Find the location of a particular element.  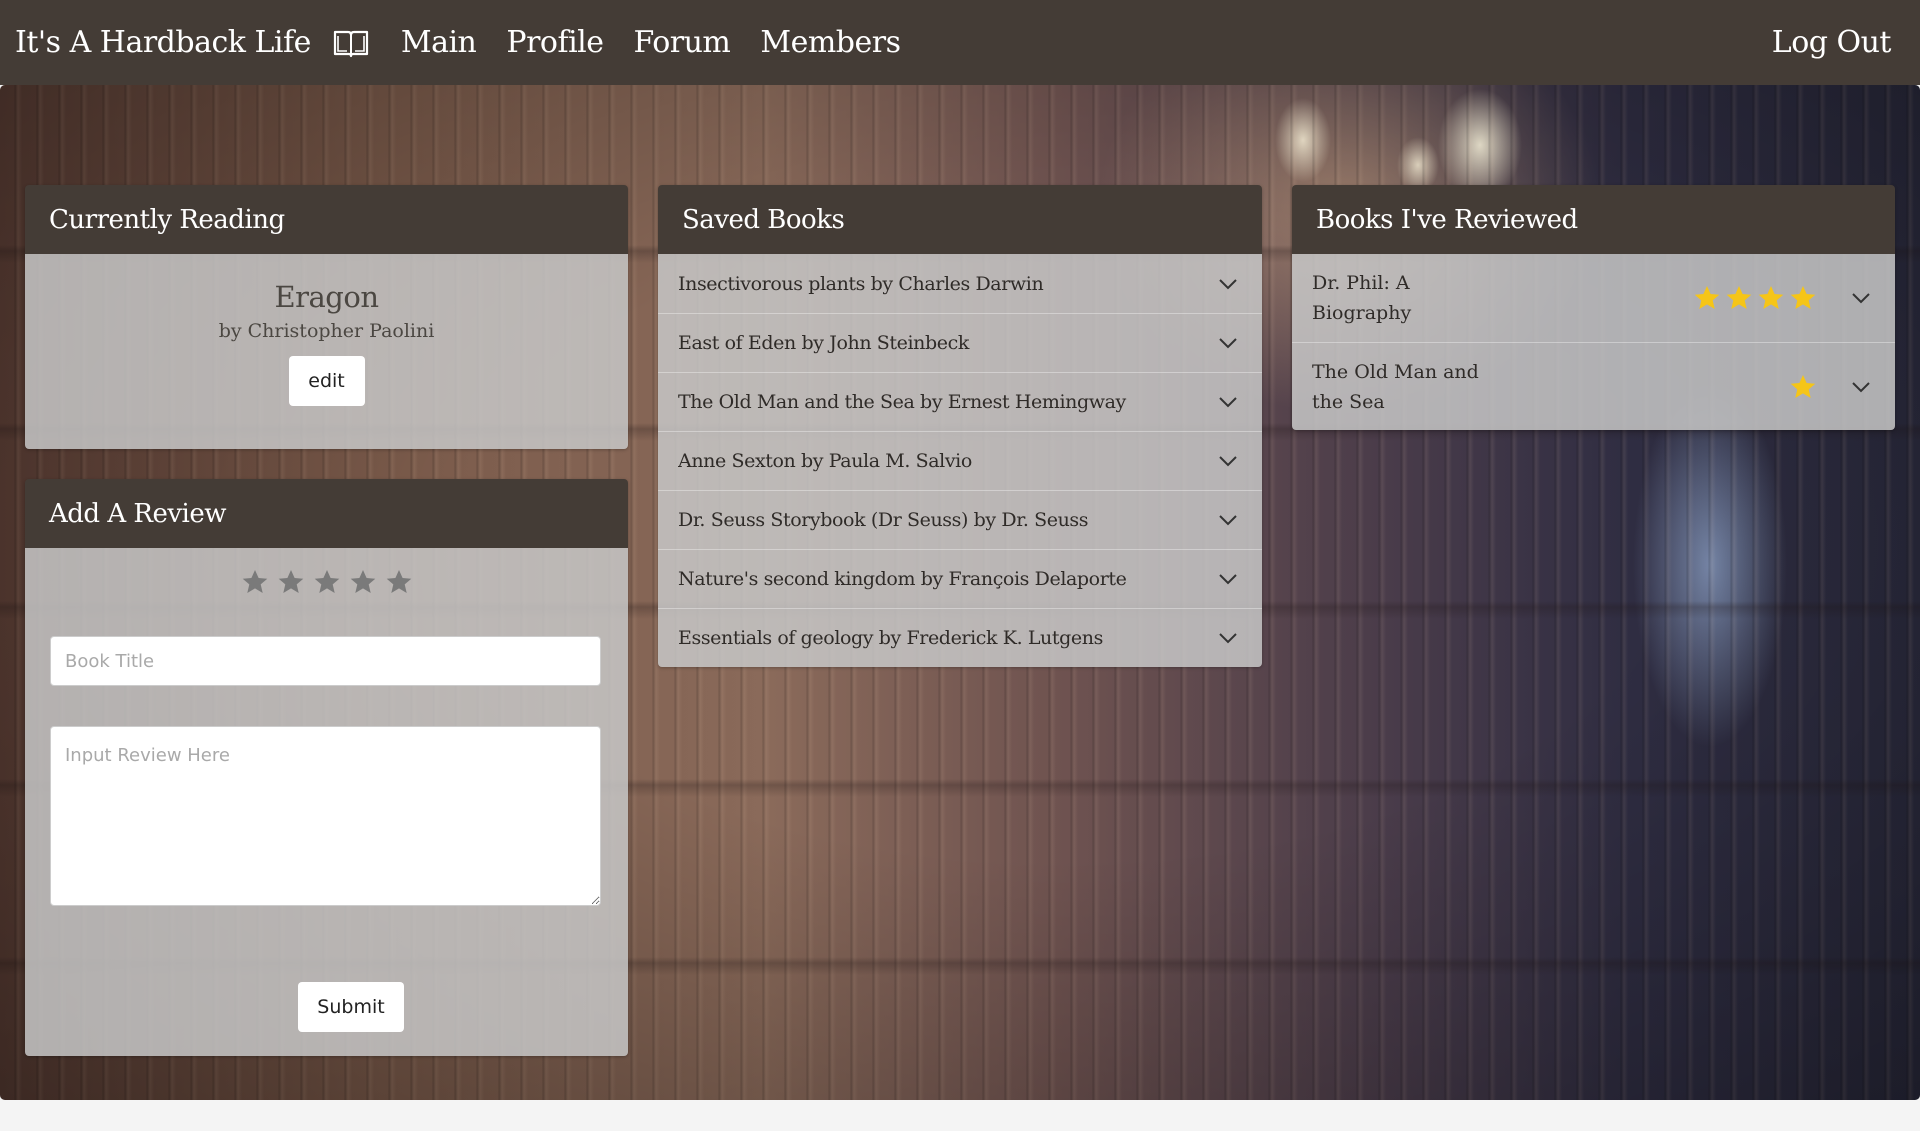

saved-book-item: East of Eden by John Steinbeck is located at coordinates (960, 342).